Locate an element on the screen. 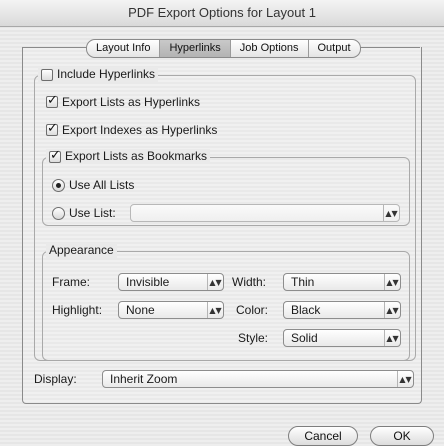 Image resolution: width=444 pixels, height=446 pixels. export-indexes-hyperlinks-checkbox is located at coordinates (52, 129).